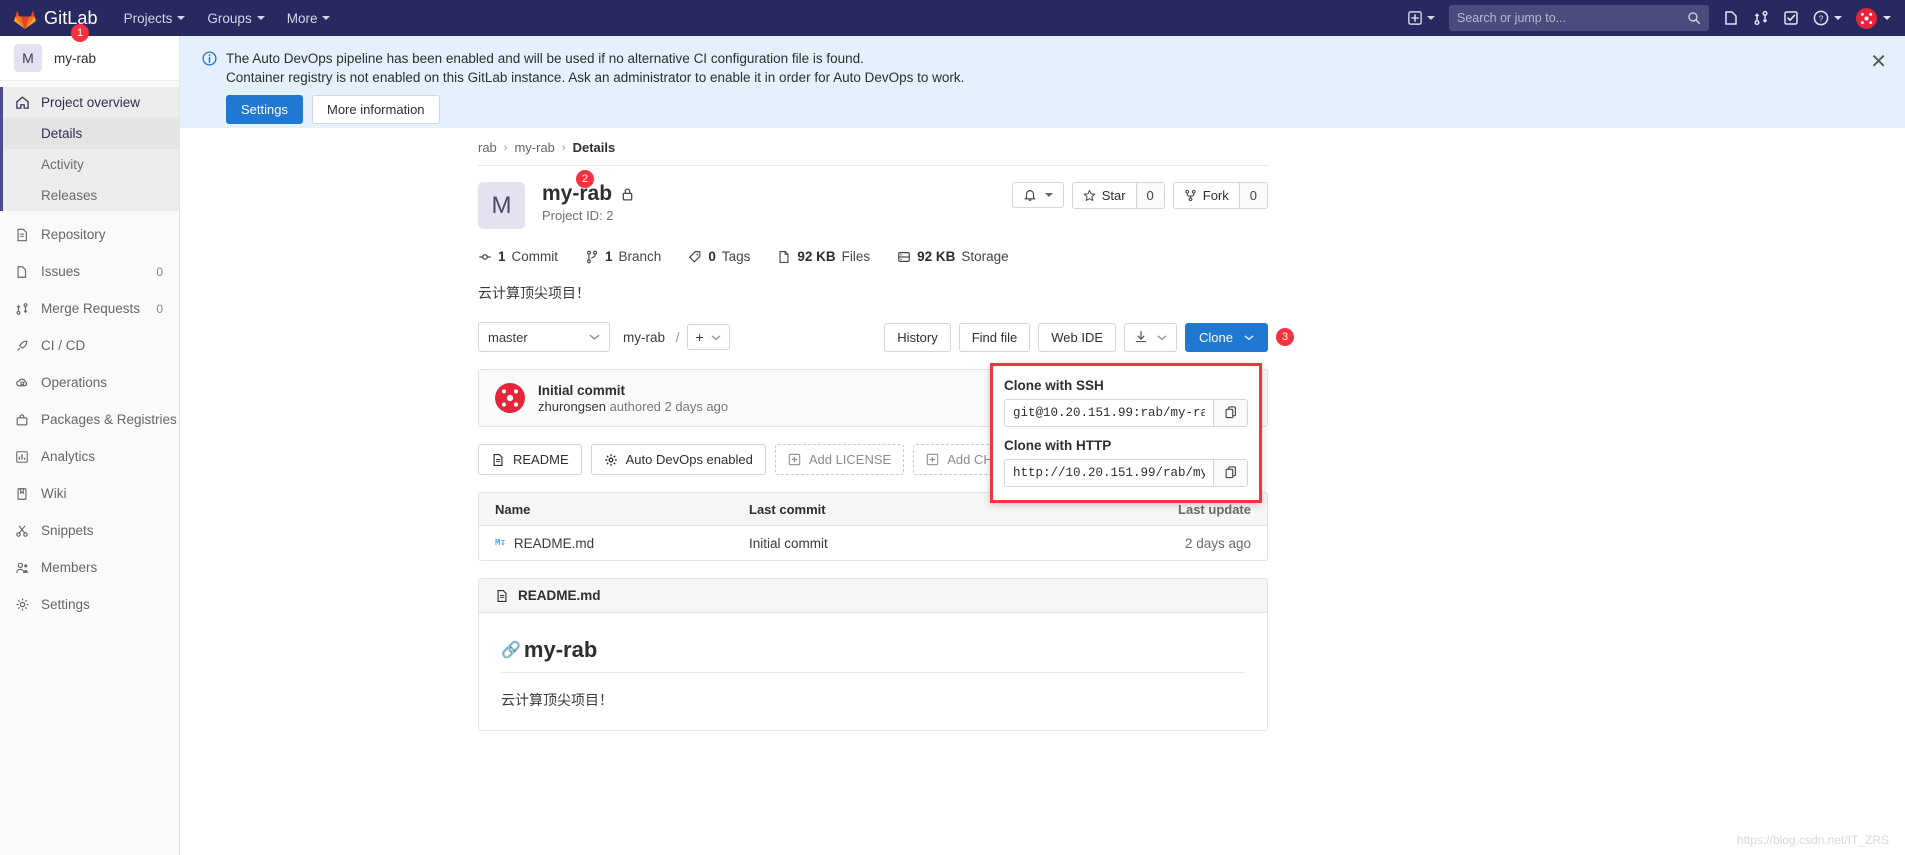  What do you see at coordinates (1077, 337) in the screenshot?
I see `web-ide-button: Web IDE` at bounding box center [1077, 337].